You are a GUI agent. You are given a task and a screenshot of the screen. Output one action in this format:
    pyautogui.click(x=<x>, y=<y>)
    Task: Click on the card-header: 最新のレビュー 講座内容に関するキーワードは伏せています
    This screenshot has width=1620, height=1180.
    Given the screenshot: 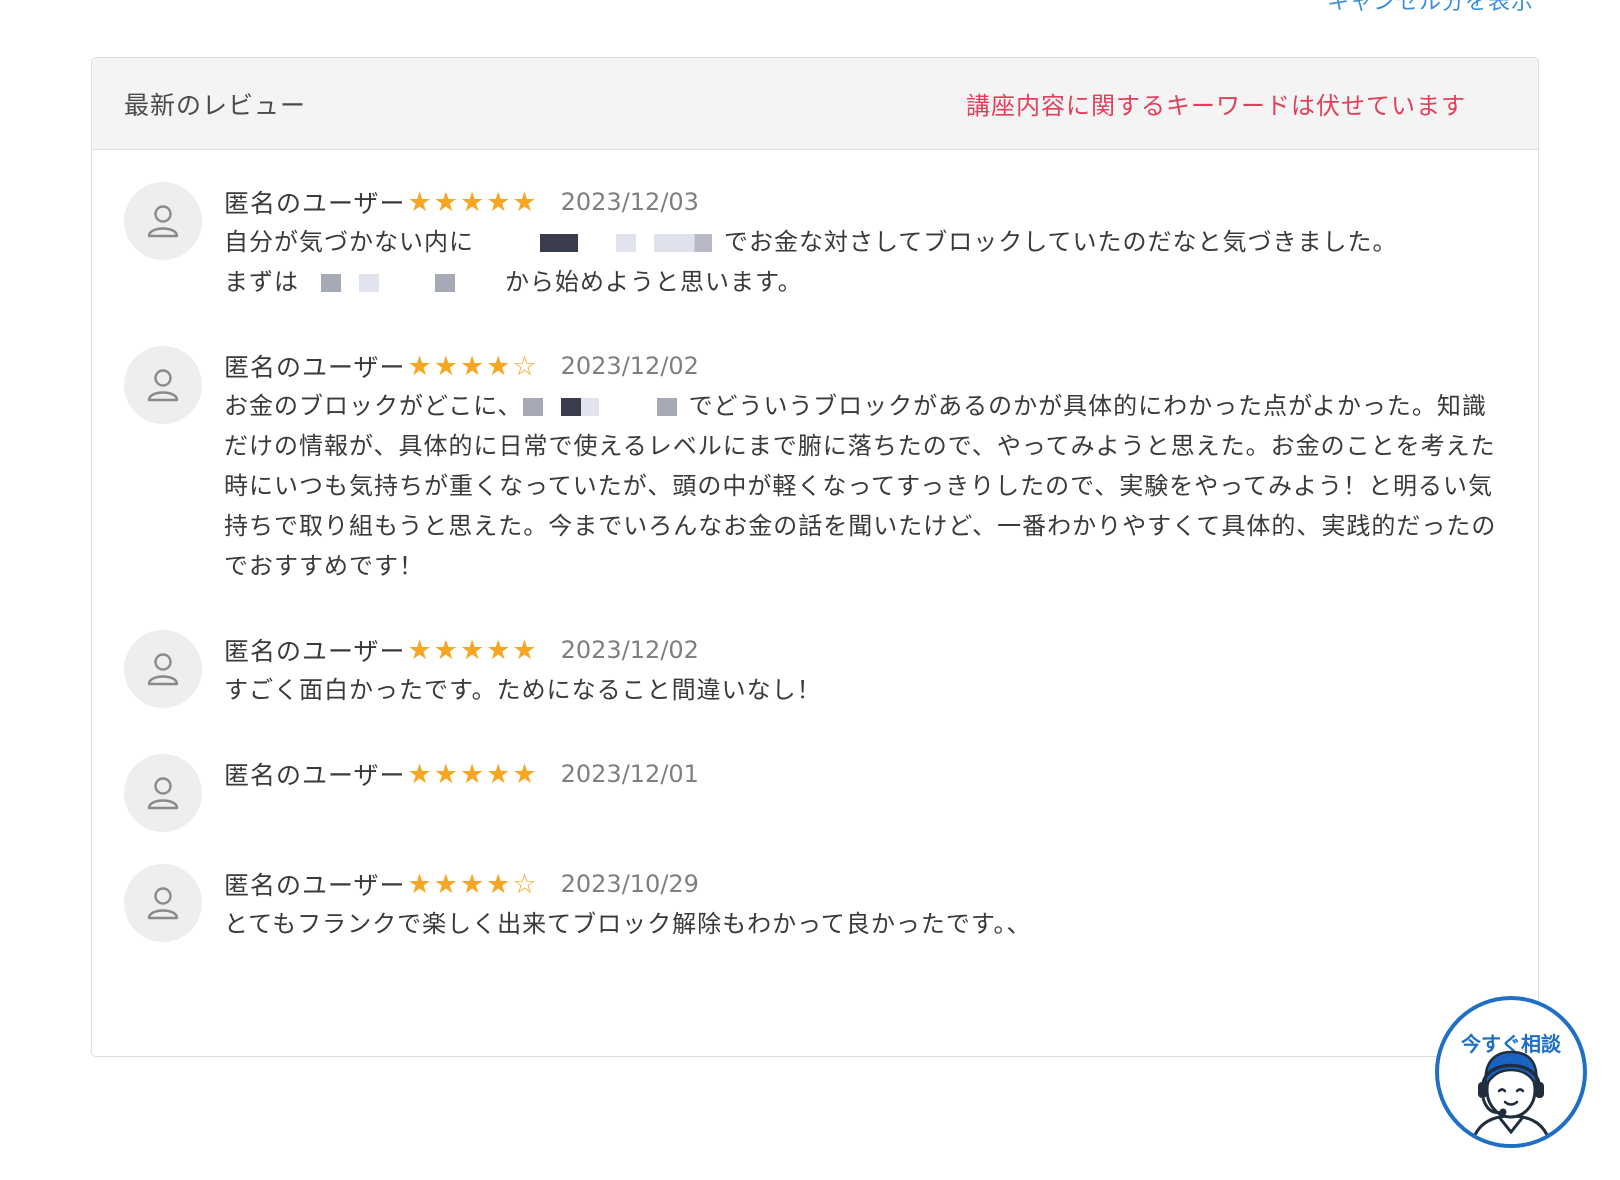 What is the action you would take?
    pyautogui.click(x=815, y=104)
    